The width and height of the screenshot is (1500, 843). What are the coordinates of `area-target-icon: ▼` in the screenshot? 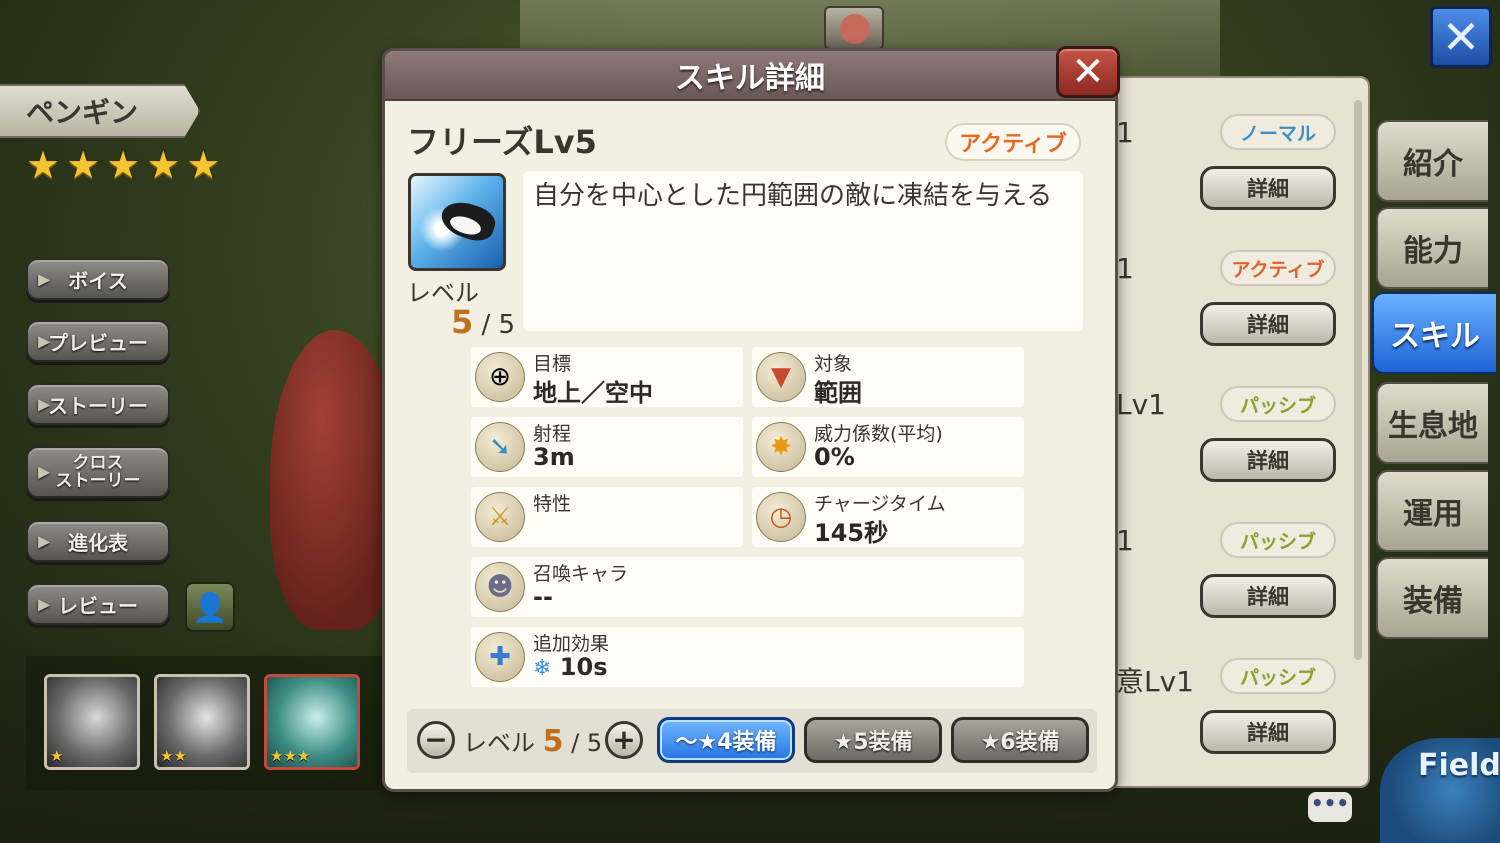 It's located at (781, 377).